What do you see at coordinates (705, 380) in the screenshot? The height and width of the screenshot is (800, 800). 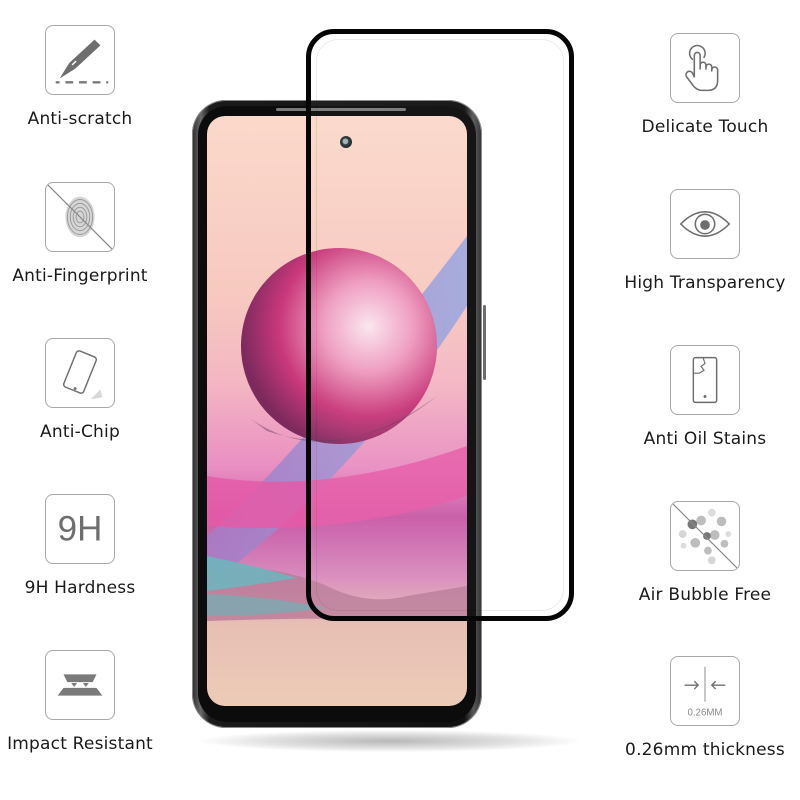 I see `cracked-phone-icon` at bounding box center [705, 380].